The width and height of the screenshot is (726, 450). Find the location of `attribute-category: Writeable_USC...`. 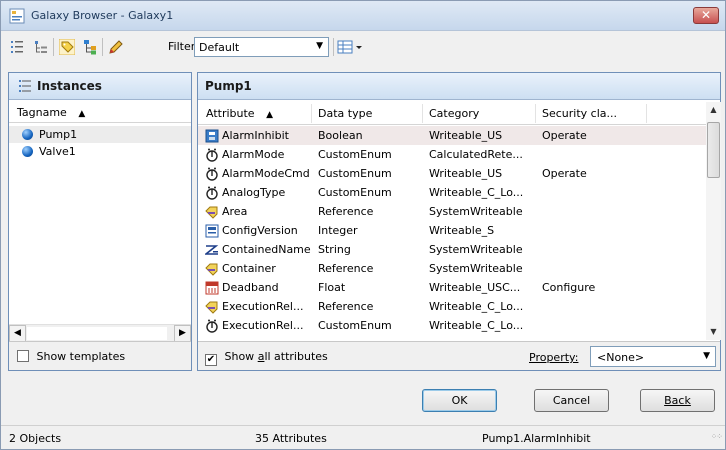

attribute-category: Writeable_USC... is located at coordinates (475, 287).